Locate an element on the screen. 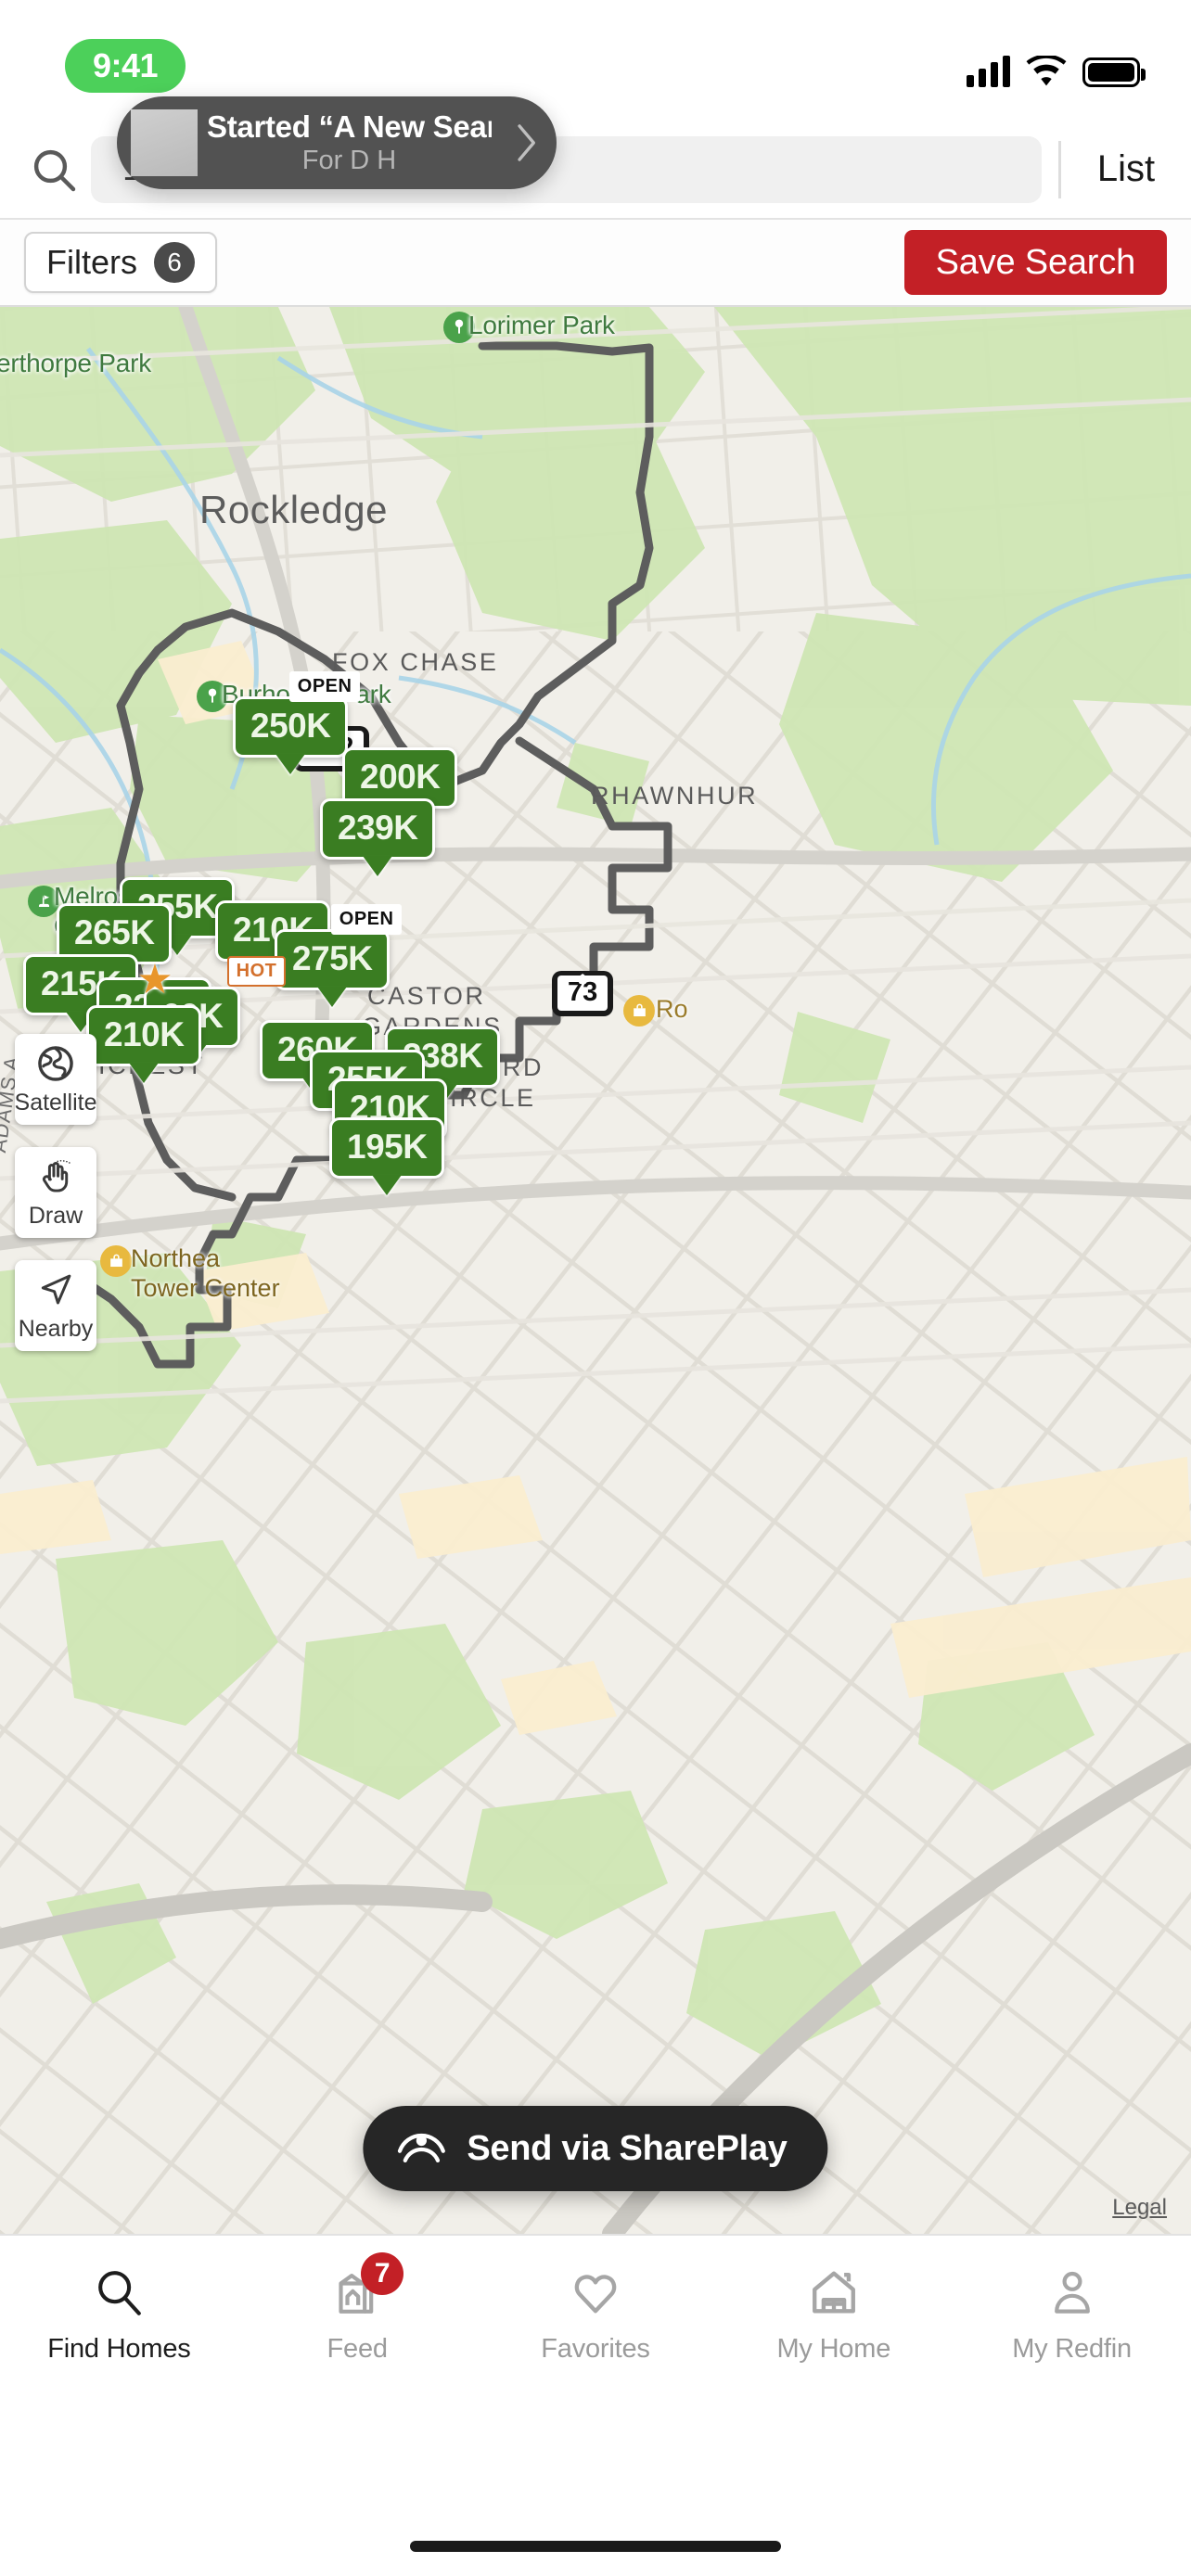 This screenshot has width=1191, height=2576. satellite-toggle-button: Satellite is located at coordinates (55, 1079).